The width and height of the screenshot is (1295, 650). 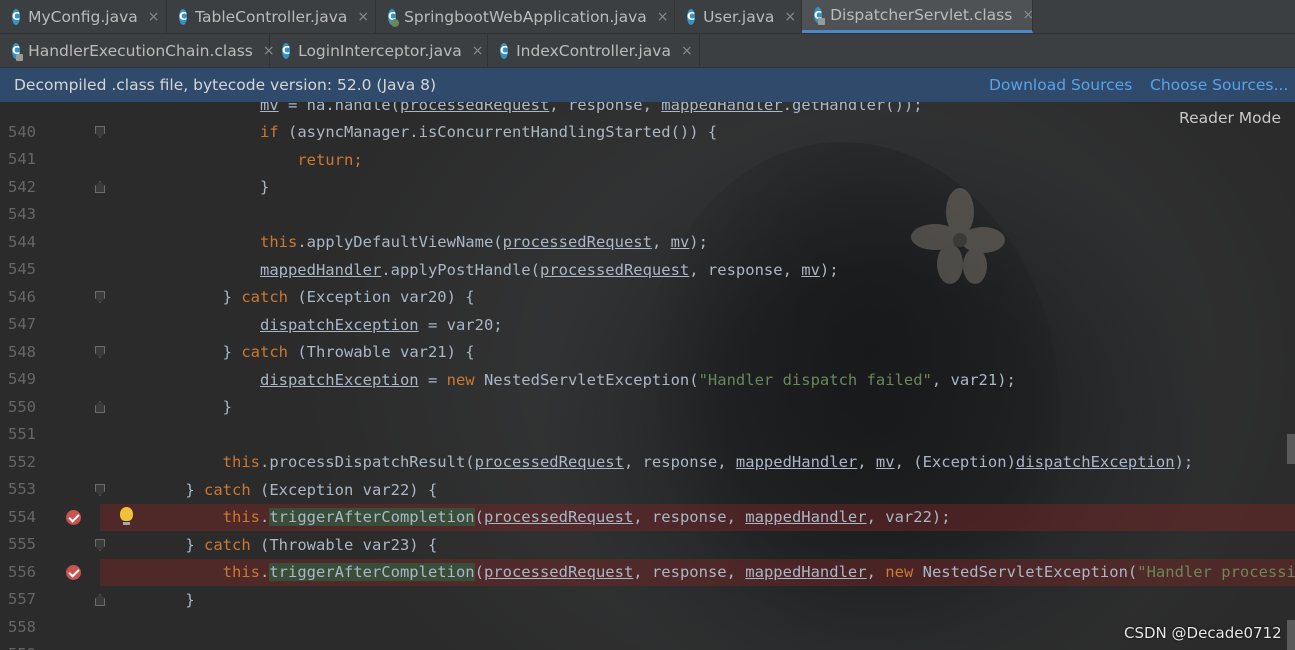 I want to click on watermark-text: CSDN @Decade0712, so click(x=1203, y=633).